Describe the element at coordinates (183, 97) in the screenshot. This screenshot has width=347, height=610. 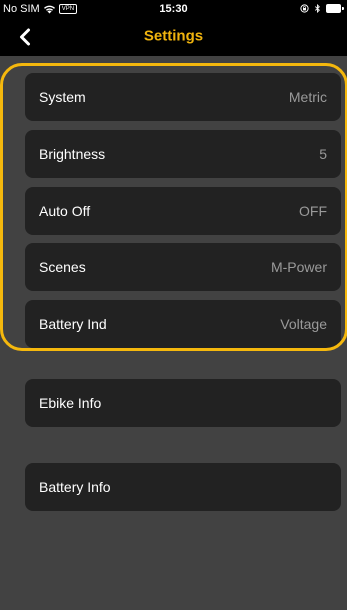
I see `setting-row-system: System Metric` at that location.